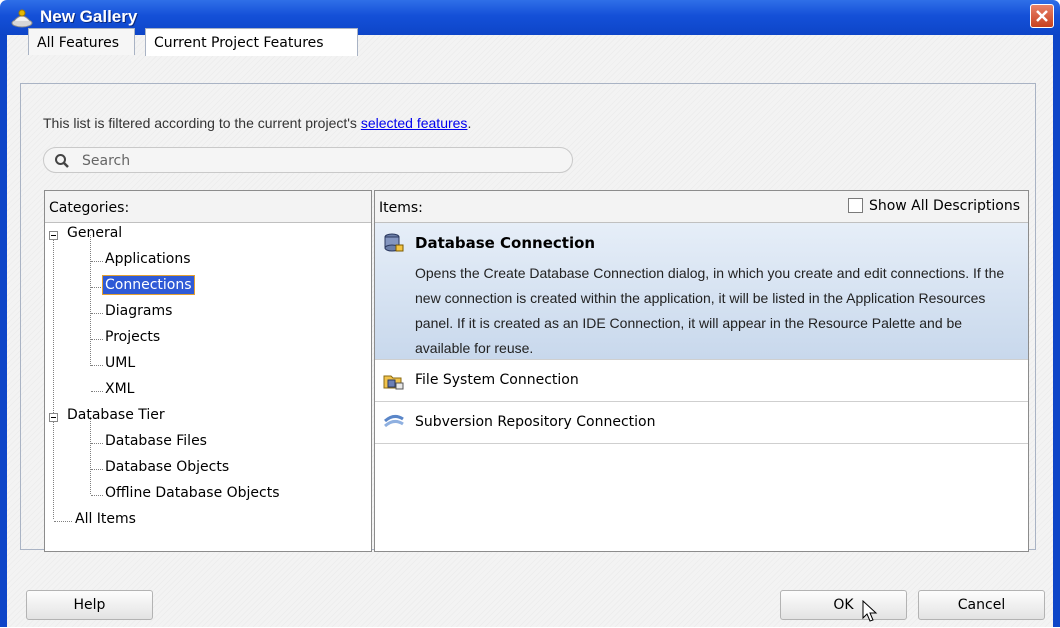 Image resolution: width=1060 pixels, height=628 pixels. I want to click on item-file-system-connection: File System Connection, so click(701, 381).